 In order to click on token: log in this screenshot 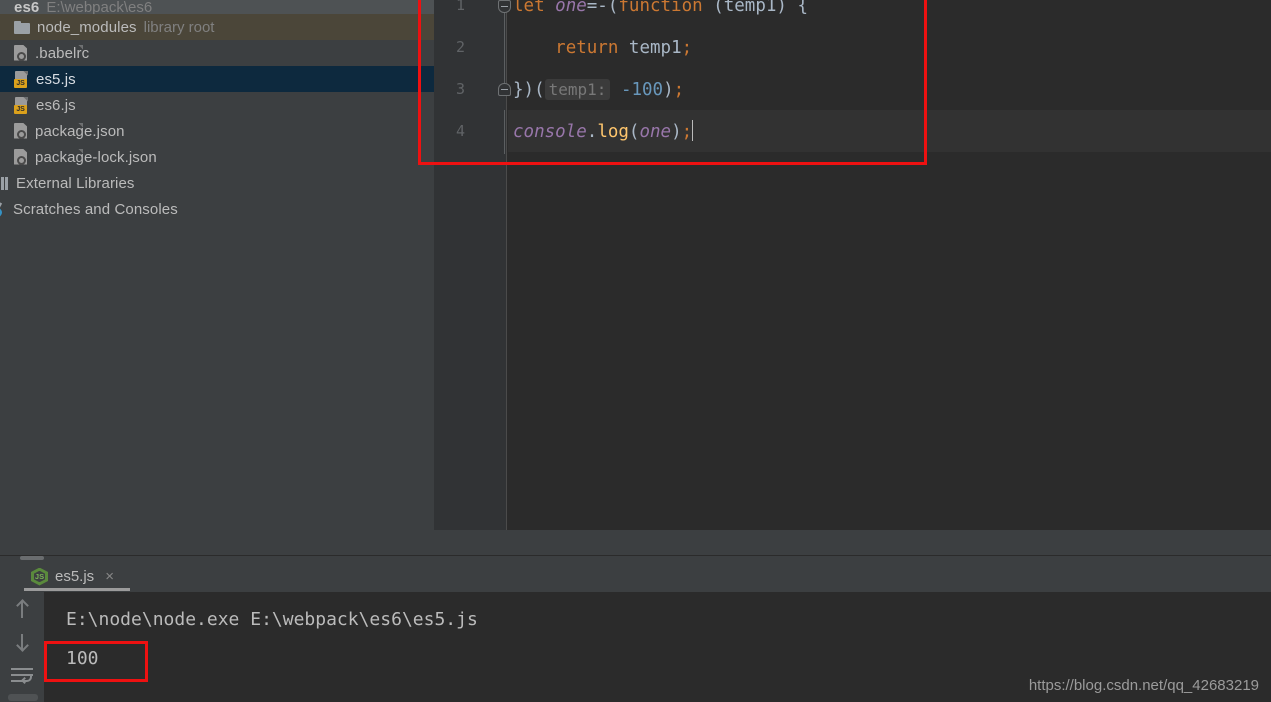, I will do `click(613, 132)`.